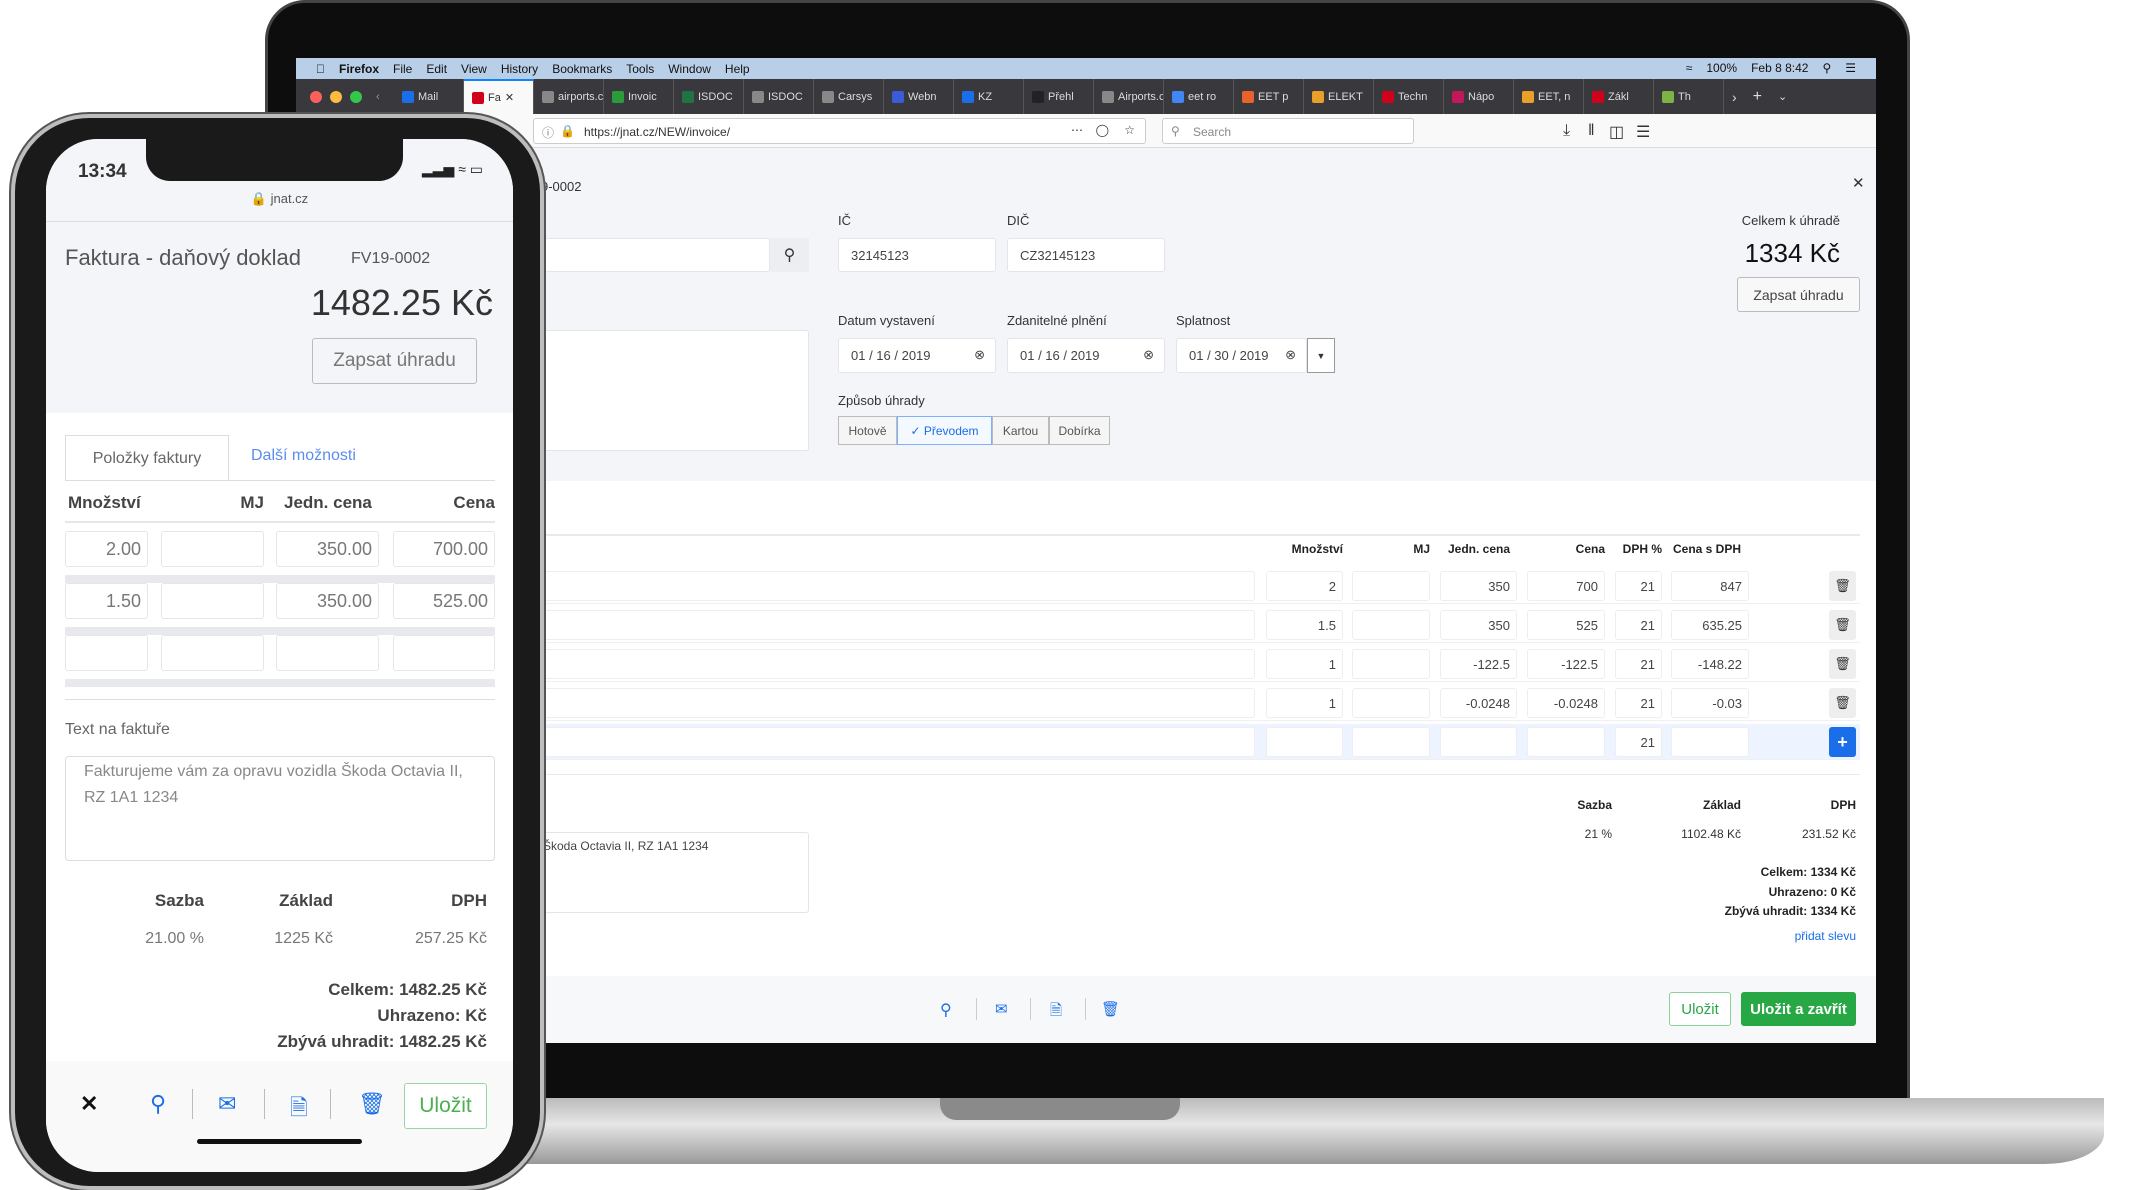  I want to click on item-price-input: -122.5, so click(1566, 664).